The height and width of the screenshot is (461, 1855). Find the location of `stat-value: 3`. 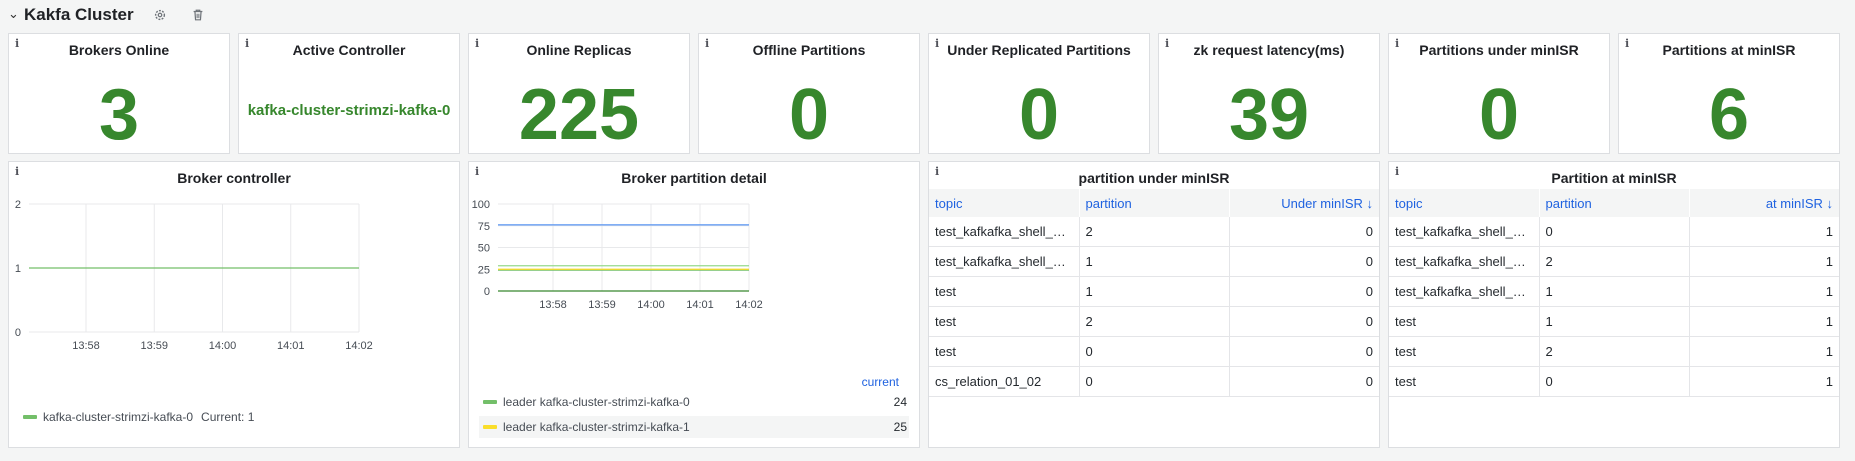

stat-value: 3 is located at coordinates (119, 115).